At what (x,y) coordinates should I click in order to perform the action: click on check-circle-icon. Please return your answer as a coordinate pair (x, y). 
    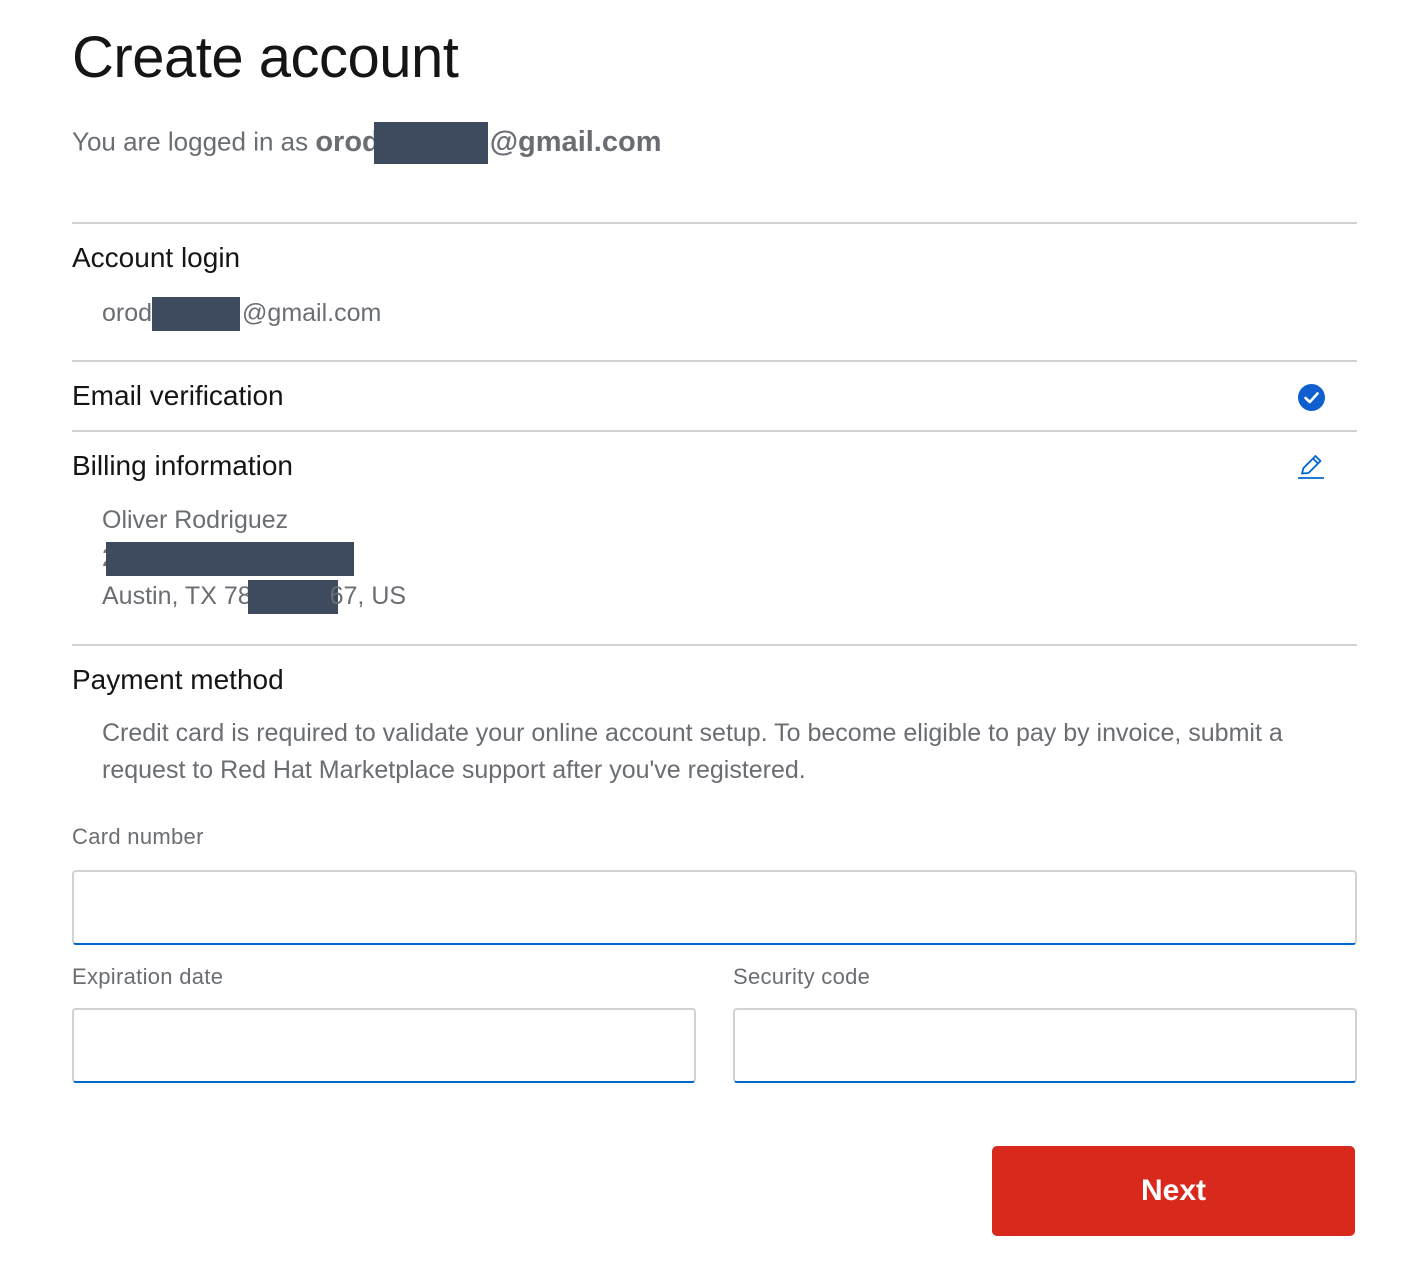
    Looking at the image, I should click on (1311, 397).